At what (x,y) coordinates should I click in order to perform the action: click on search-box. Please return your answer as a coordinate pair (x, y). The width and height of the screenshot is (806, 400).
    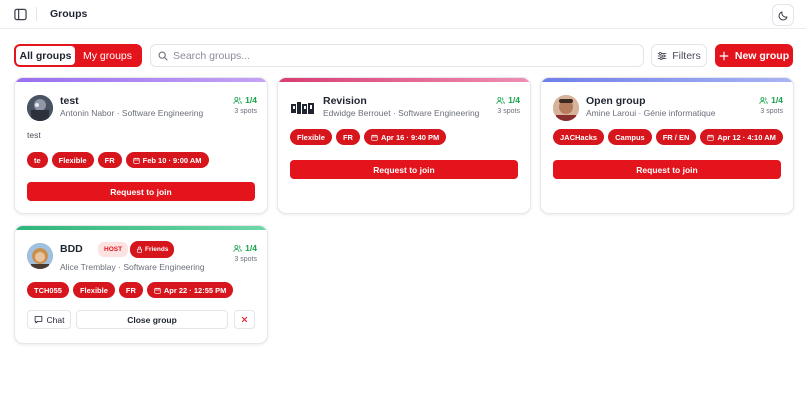
    Looking at the image, I should click on (397, 55).